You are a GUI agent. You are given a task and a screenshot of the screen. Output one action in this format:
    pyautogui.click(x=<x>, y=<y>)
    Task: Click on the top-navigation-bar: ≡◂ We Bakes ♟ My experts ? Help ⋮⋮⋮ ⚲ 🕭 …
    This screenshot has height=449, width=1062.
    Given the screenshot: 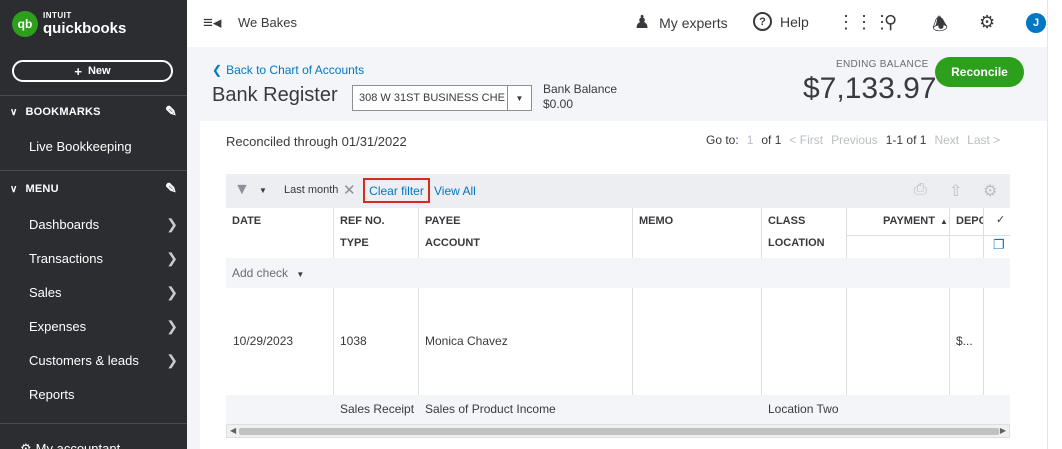 What is the action you would take?
    pyautogui.click(x=624, y=23)
    